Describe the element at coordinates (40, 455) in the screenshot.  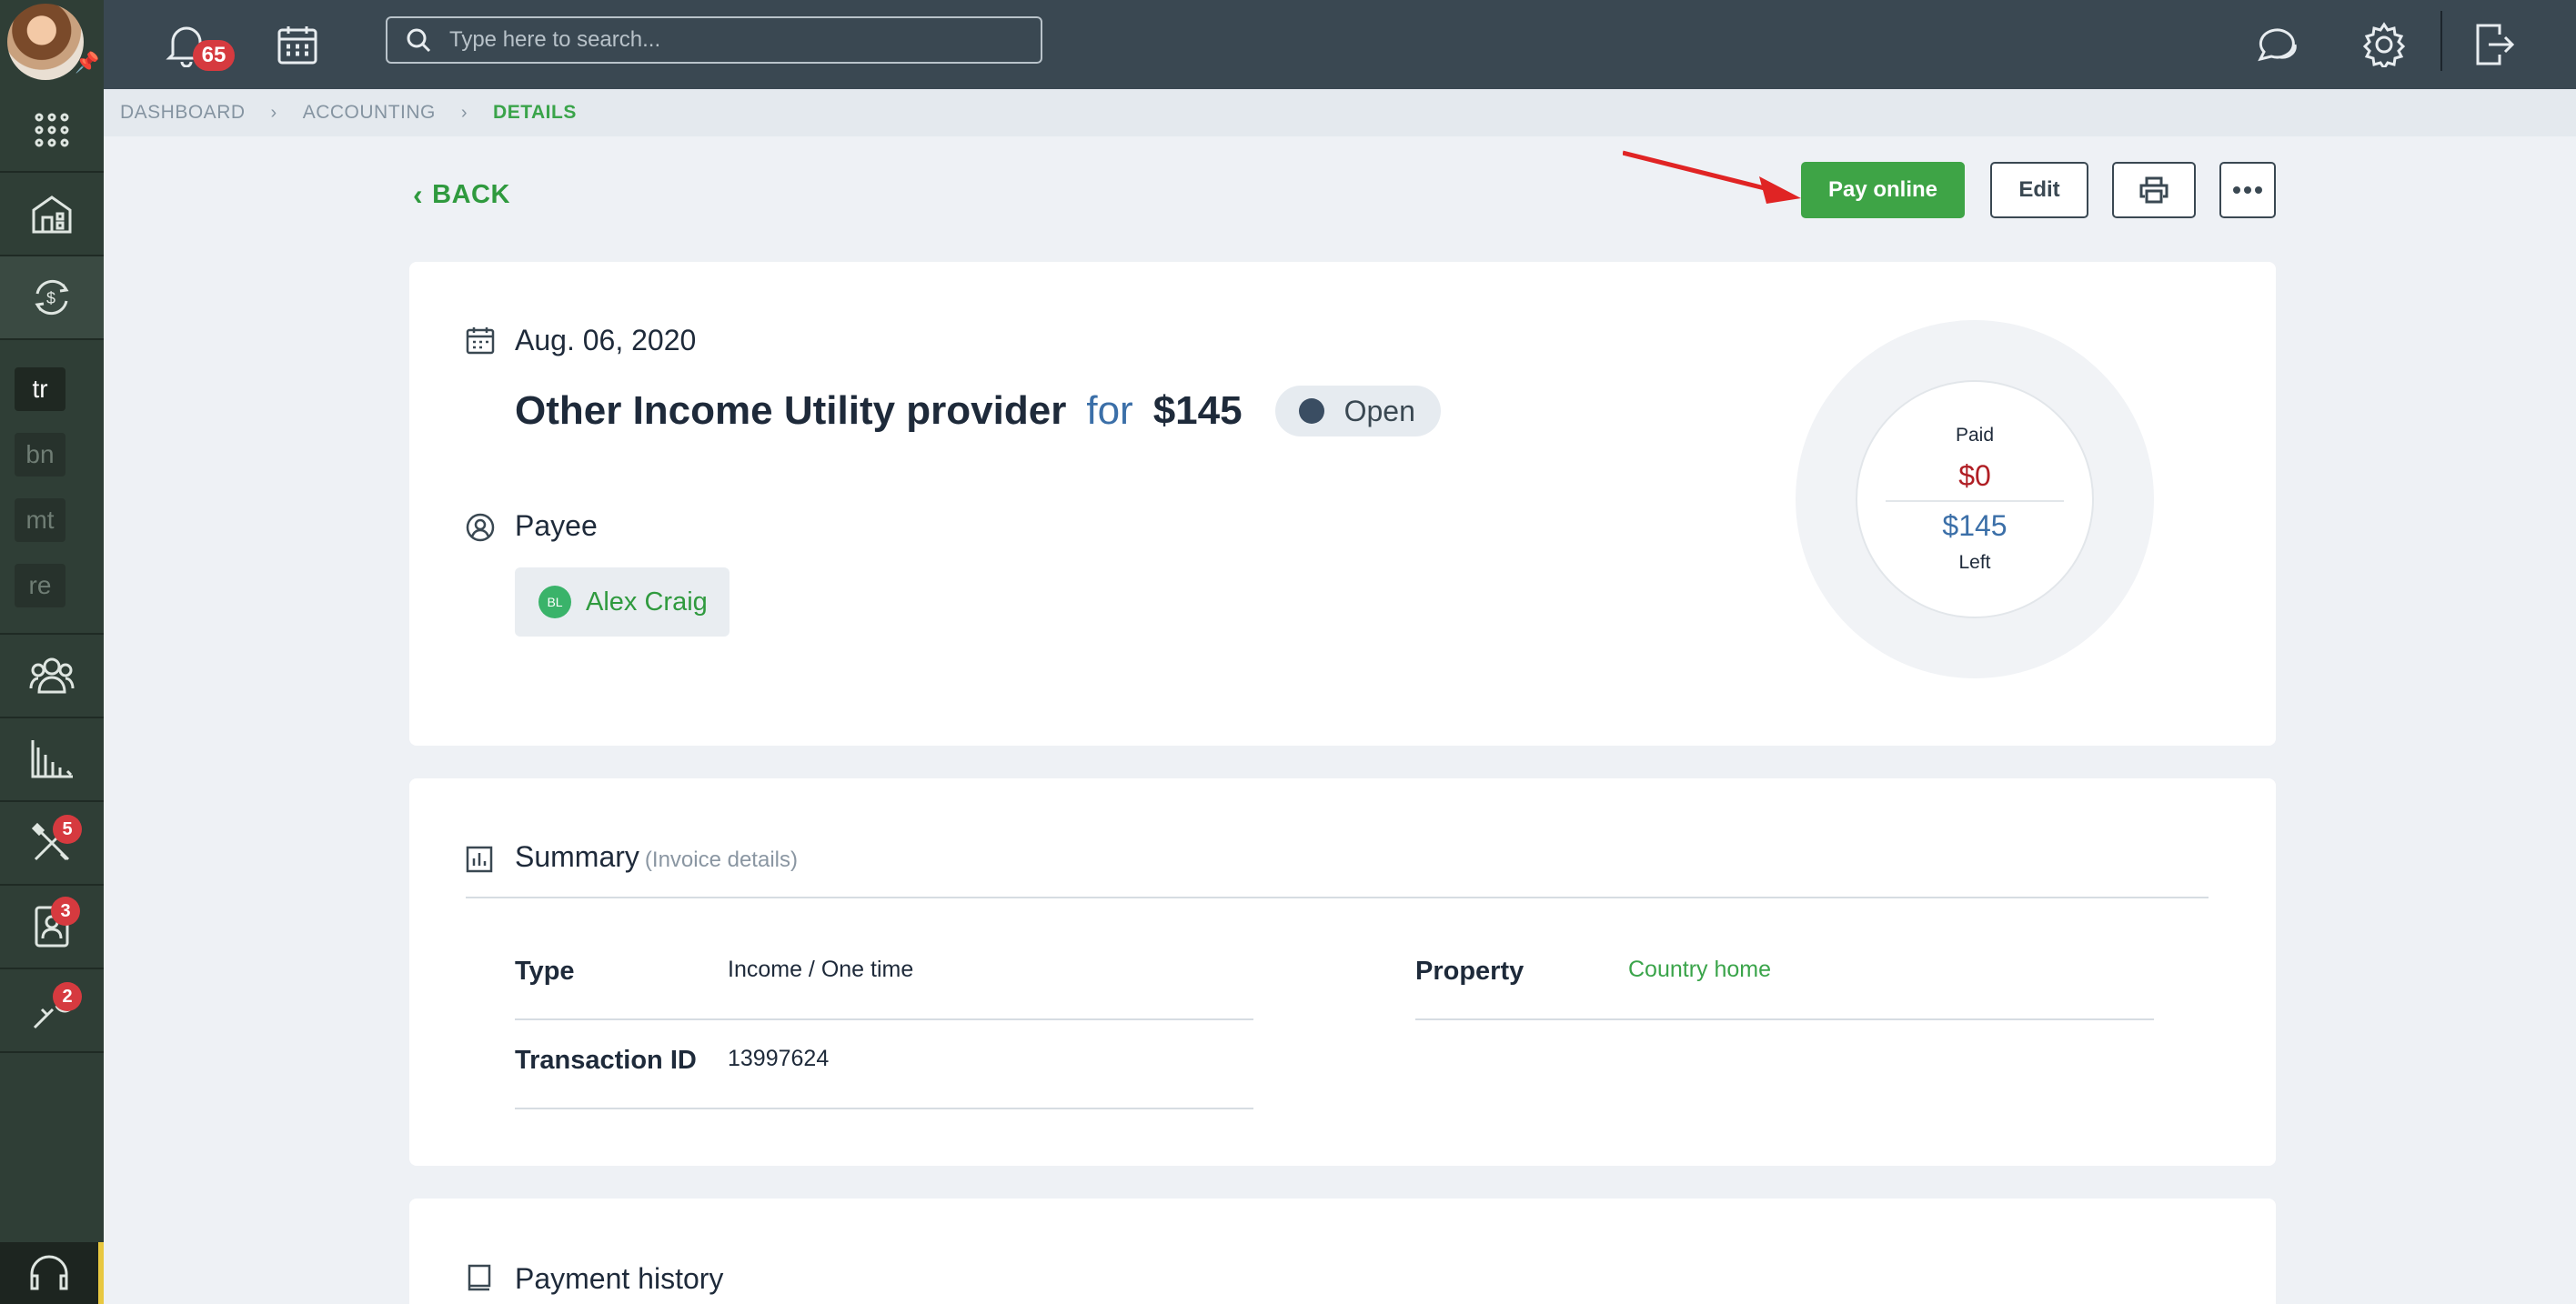
I see `tag-bn: bn` at that location.